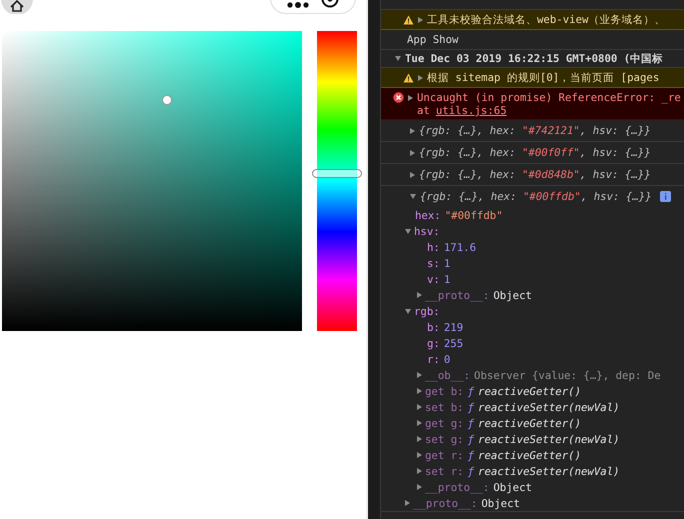 Image resolution: width=684 pixels, height=519 pixels. I want to click on property-value: Observer {value: {…}, dep: De, so click(567, 375).